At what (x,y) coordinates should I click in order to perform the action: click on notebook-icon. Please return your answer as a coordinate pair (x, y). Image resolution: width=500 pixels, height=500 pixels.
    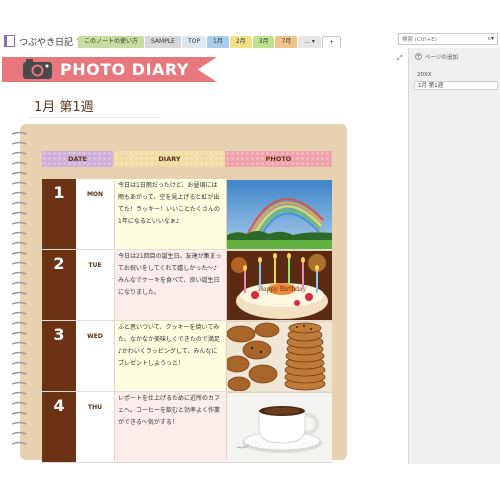
    Looking at the image, I should click on (9, 41).